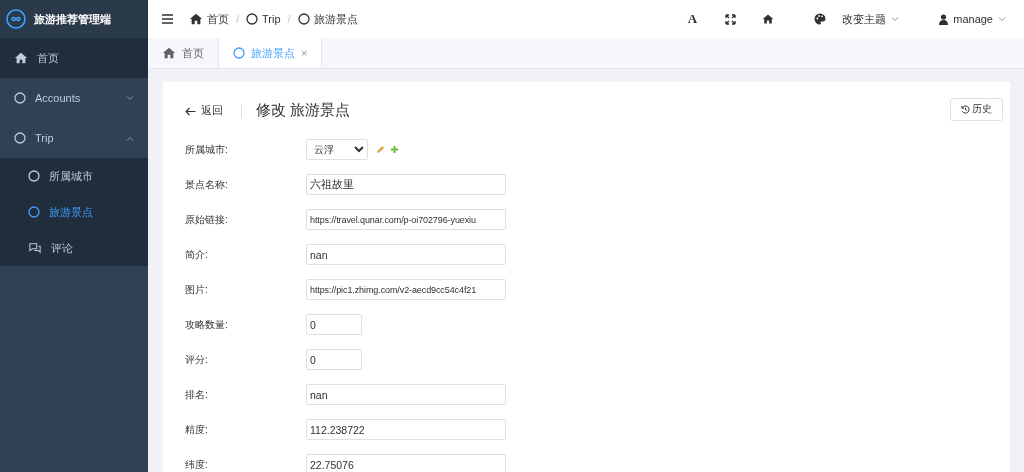 The width and height of the screenshot is (1024, 472). I want to click on breadcrumb-item: 旅游景点, so click(327, 19).